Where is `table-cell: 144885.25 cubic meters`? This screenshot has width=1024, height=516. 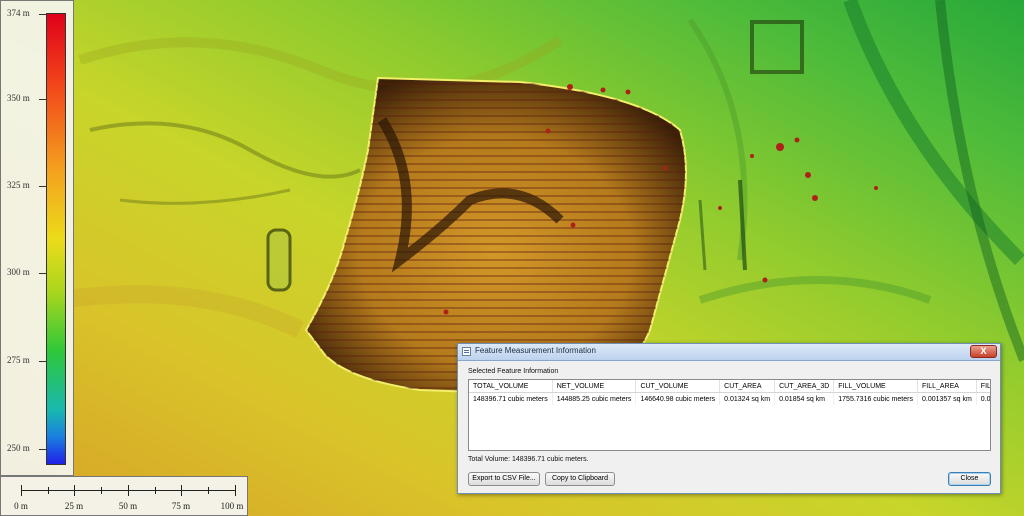 table-cell: 144885.25 cubic meters is located at coordinates (594, 398).